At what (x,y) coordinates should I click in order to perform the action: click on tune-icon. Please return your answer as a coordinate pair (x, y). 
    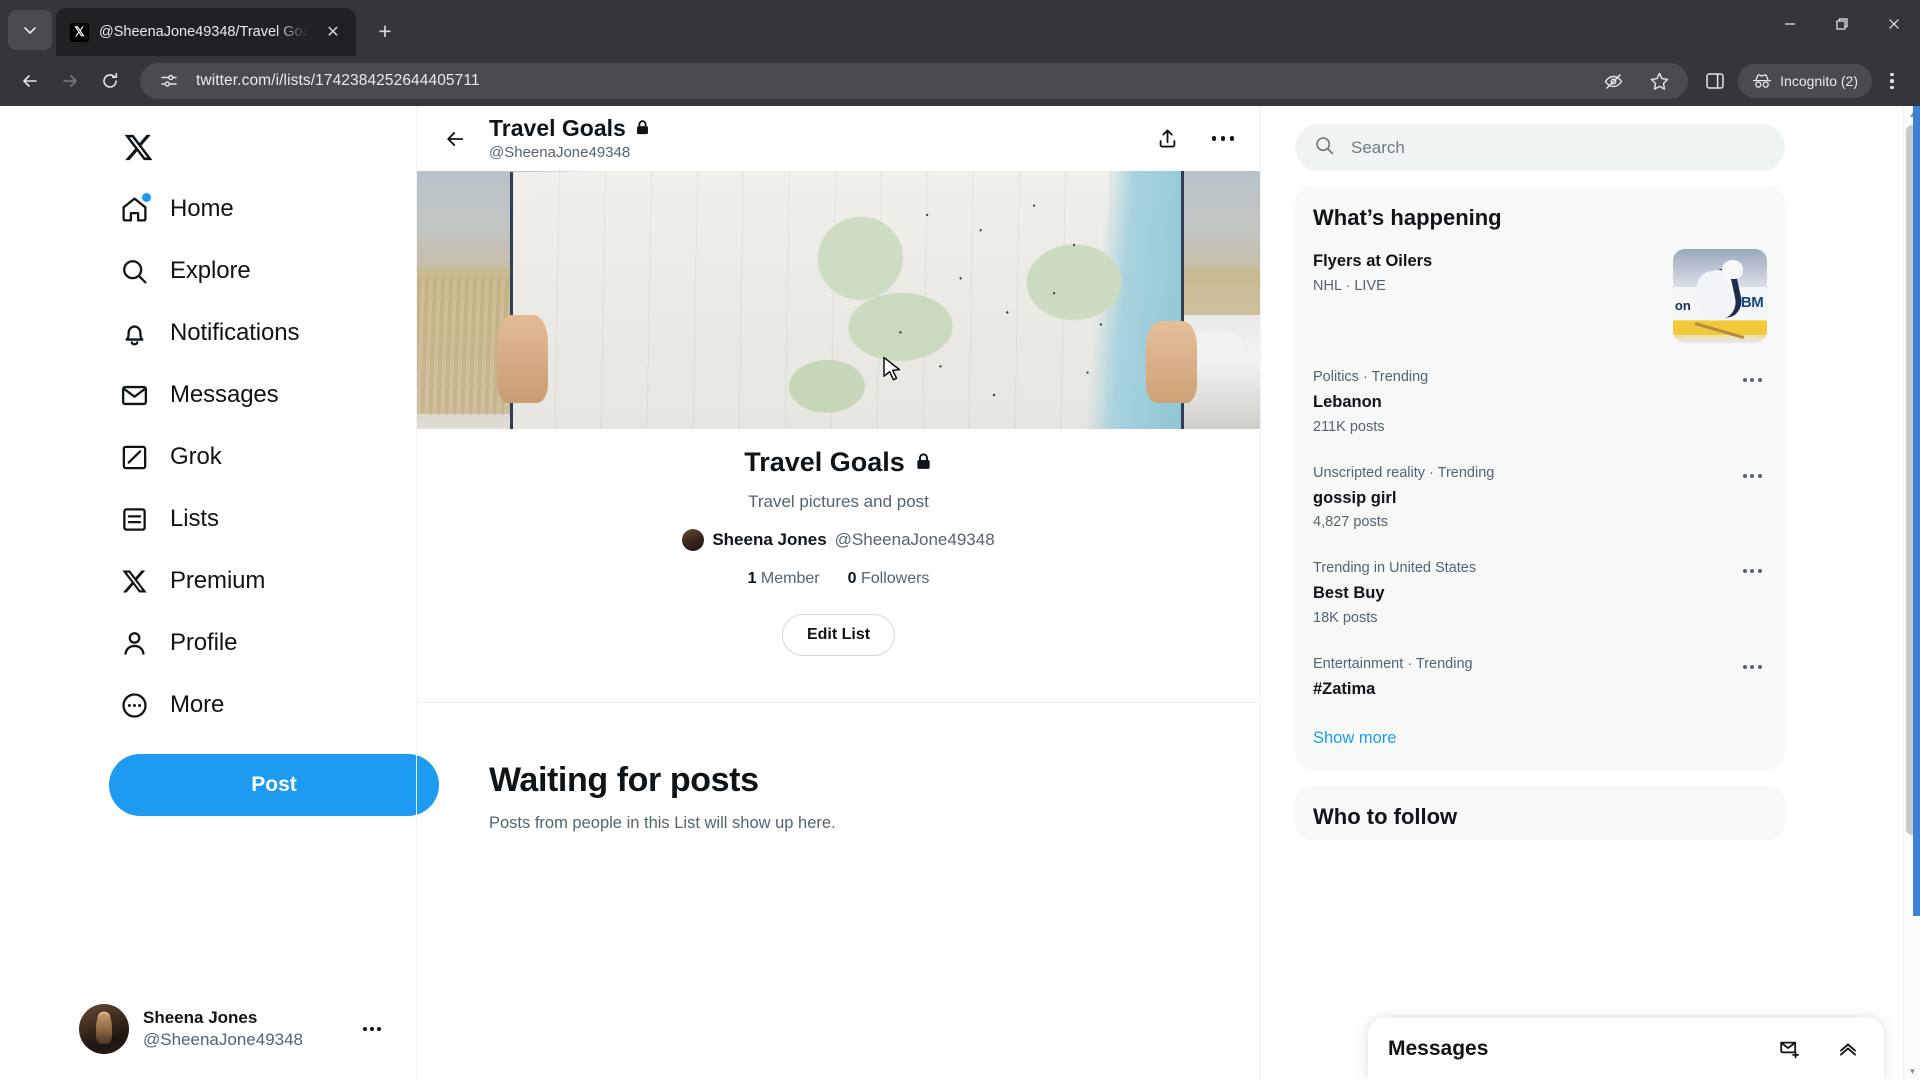
    Looking at the image, I should click on (169, 80).